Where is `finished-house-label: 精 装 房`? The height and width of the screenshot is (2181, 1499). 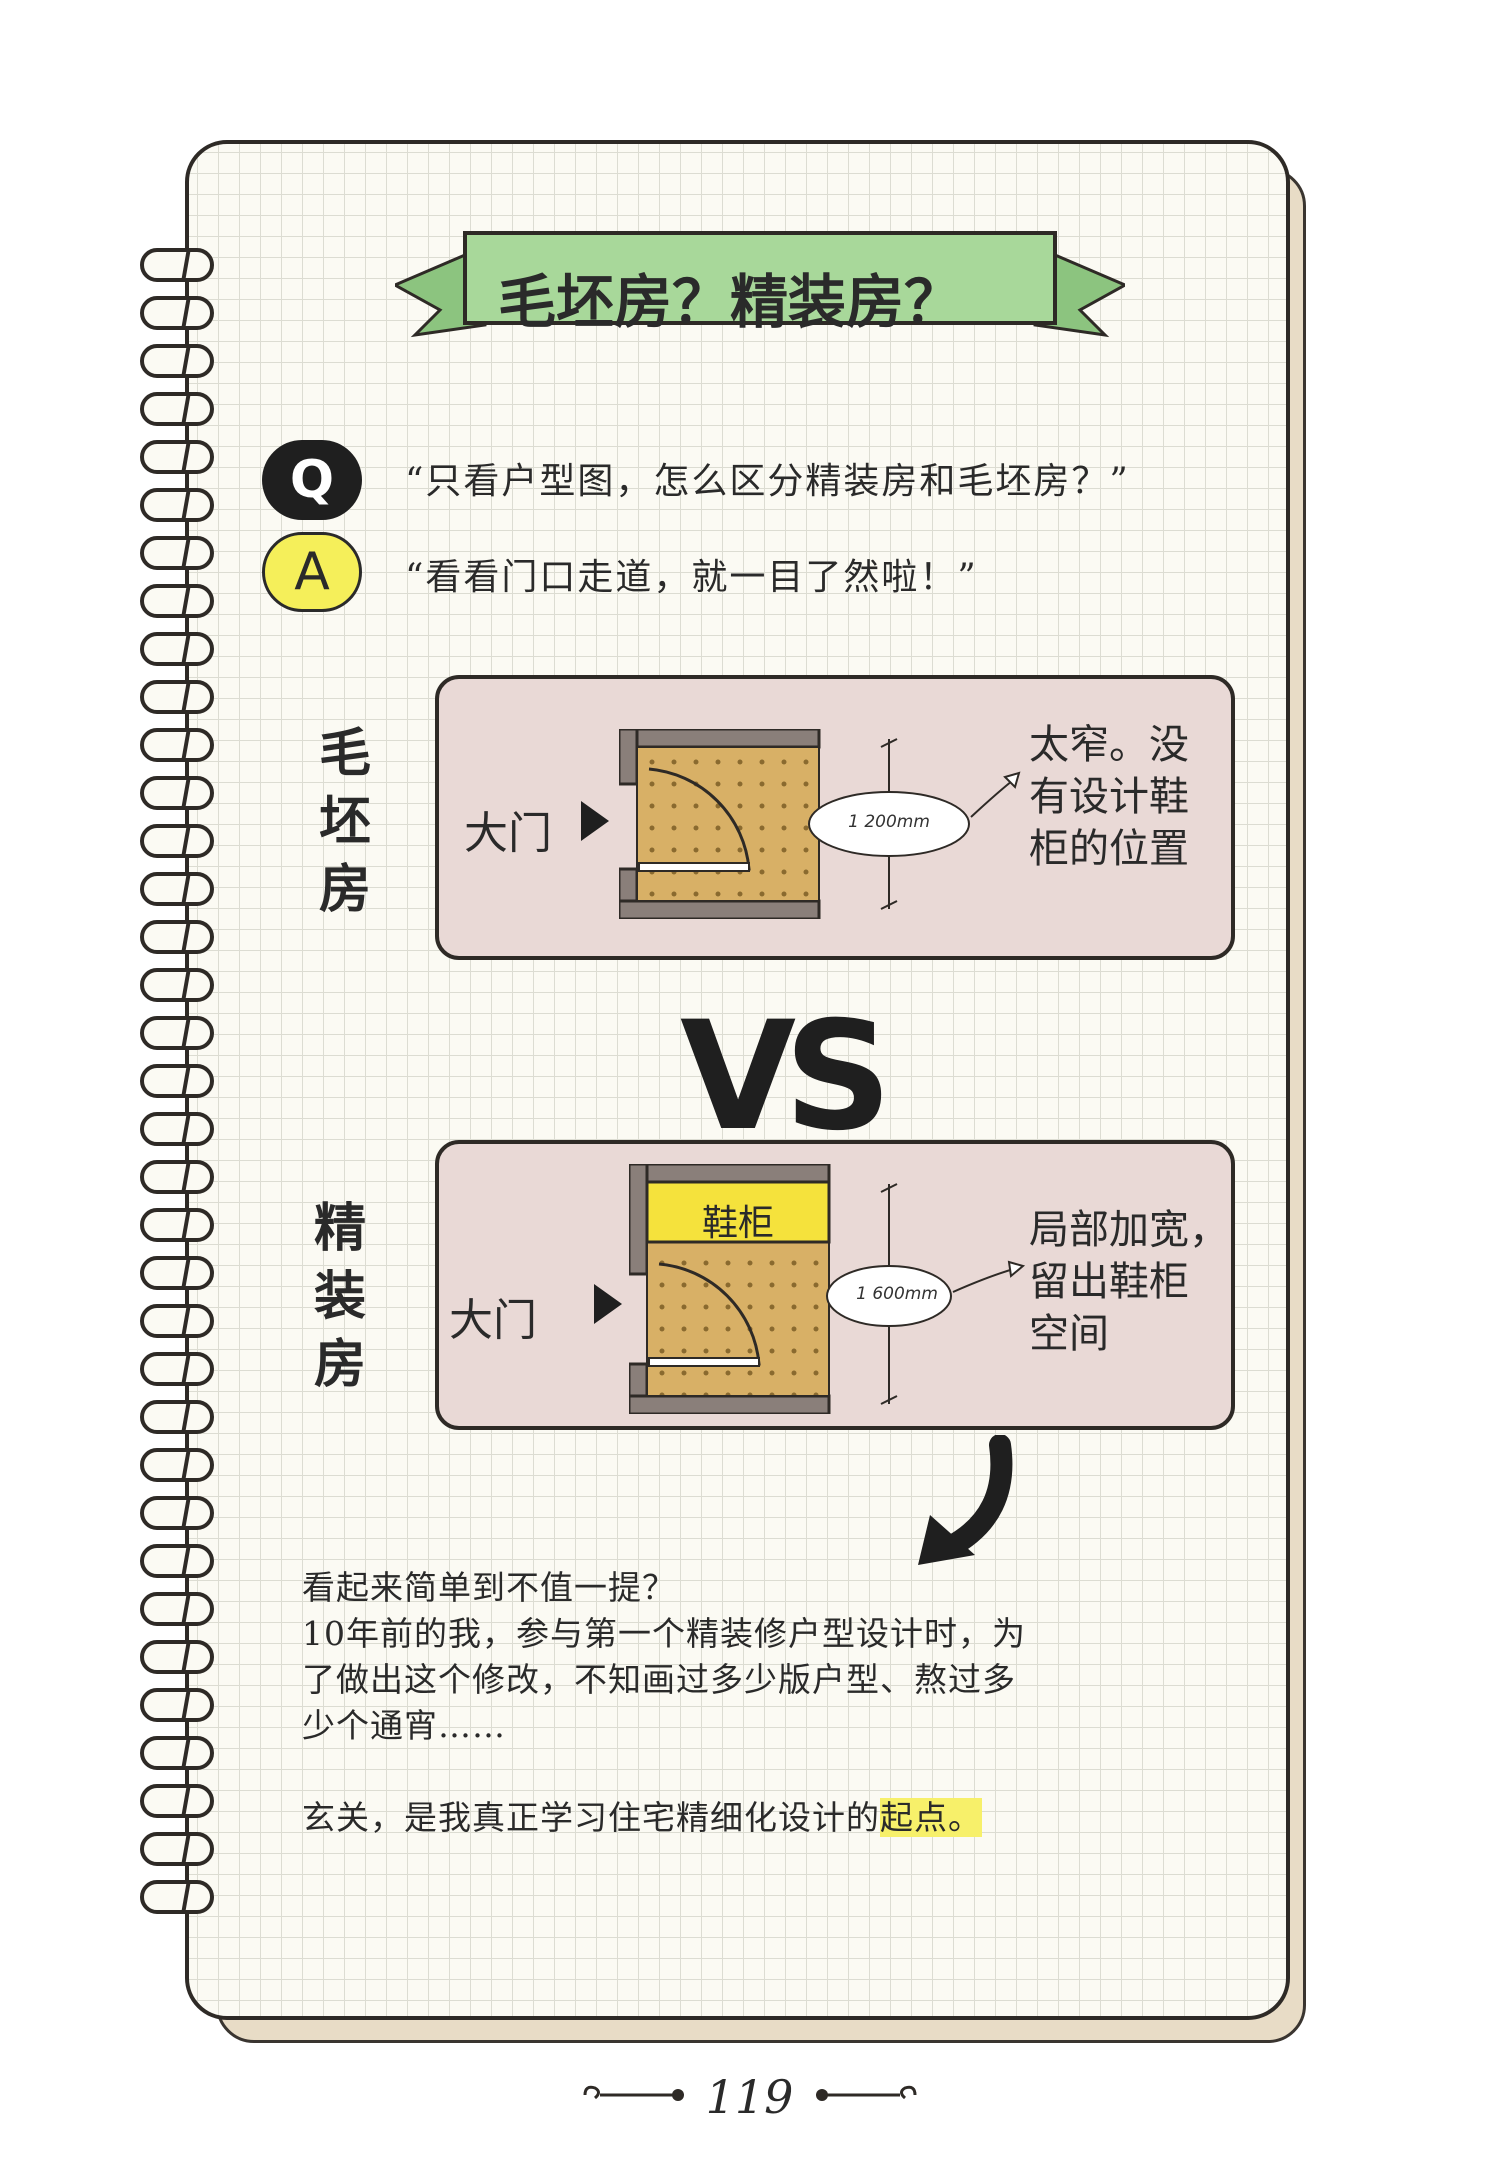
finished-house-label: 精 装 房 is located at coordinates (340, 1297).